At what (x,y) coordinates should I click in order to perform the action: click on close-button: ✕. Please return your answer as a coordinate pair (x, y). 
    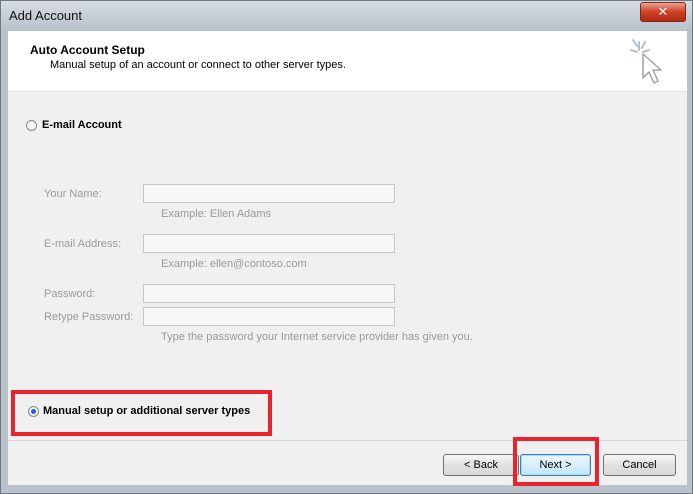
    Looking at the image, I should click on (663, 12).